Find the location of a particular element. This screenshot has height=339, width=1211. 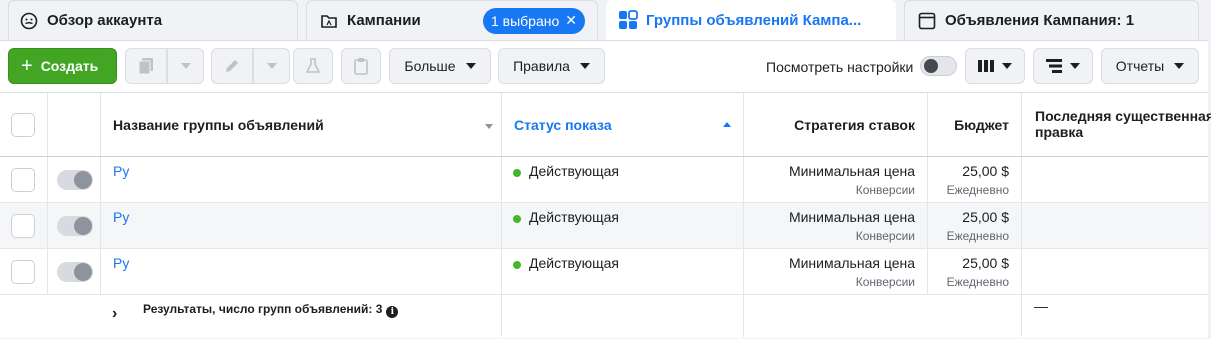

breakdown-icon is located at coordinates (1054, 66).